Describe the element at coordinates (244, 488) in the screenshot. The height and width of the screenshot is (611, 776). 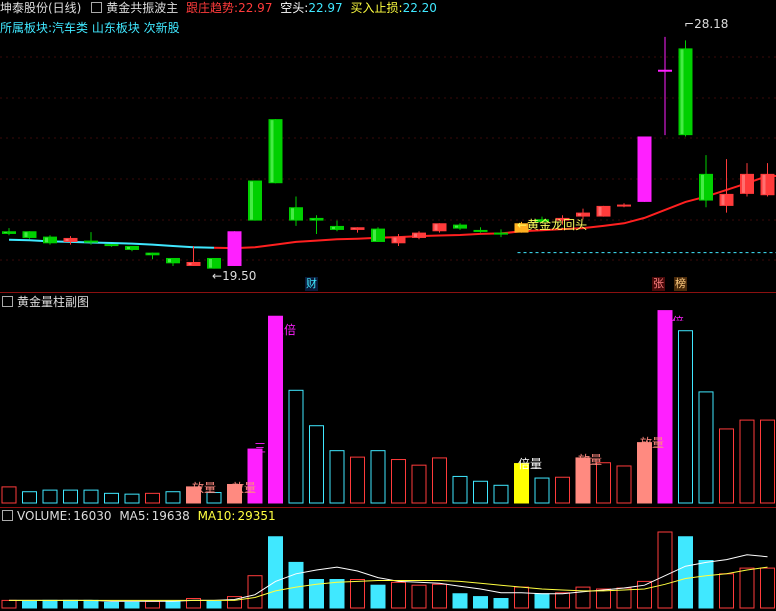
I see `volume-up-label-2: 放量` at that location.